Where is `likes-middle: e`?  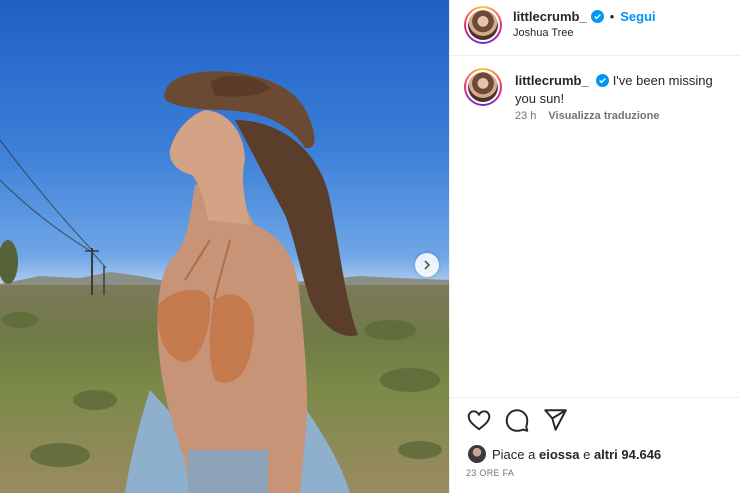 likes-middle: e is located at coordinates (586, 454).